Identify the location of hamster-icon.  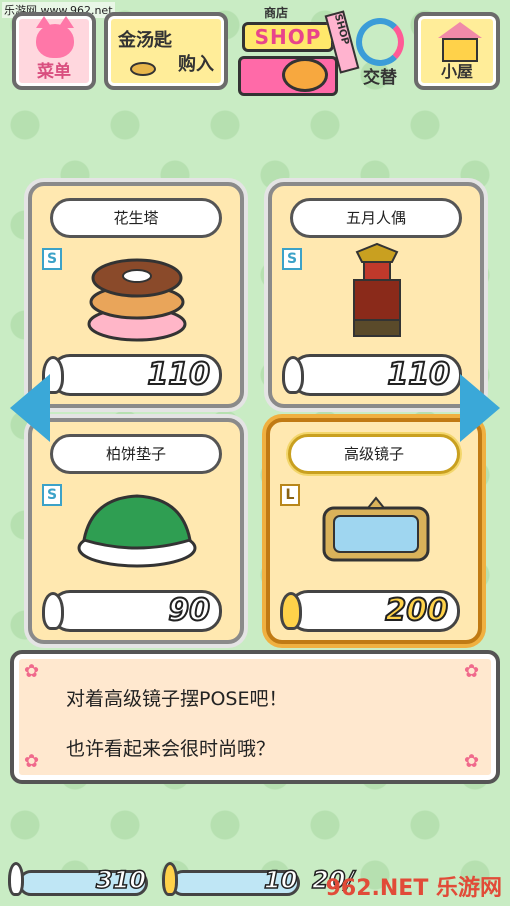
(305, 75).